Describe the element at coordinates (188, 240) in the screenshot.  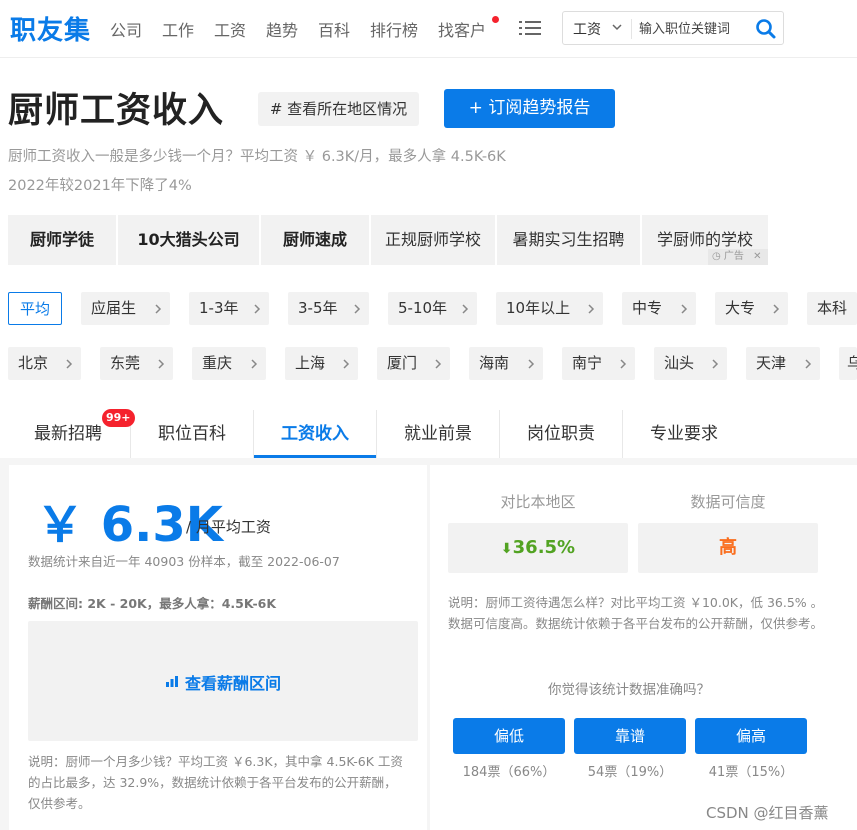
I see `keyword-chip: 10大猎头公司` at that location.